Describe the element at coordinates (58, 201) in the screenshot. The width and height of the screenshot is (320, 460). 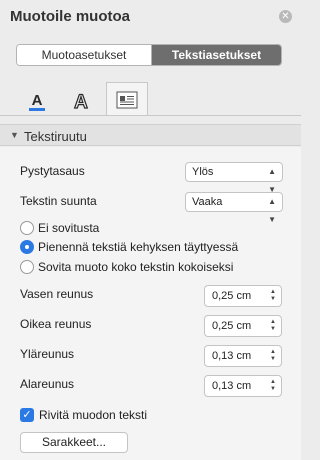
I see `text-direction-label: Tekstin suunta` at that location.